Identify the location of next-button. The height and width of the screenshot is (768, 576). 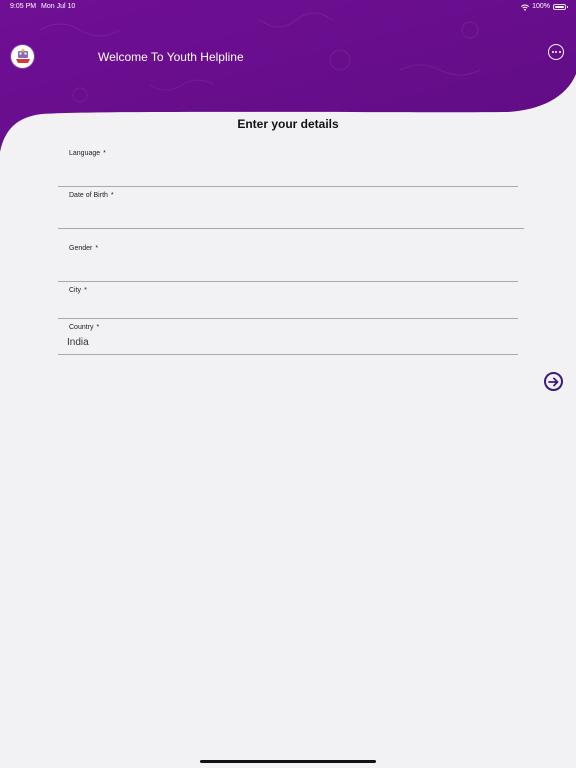
(553, 381).